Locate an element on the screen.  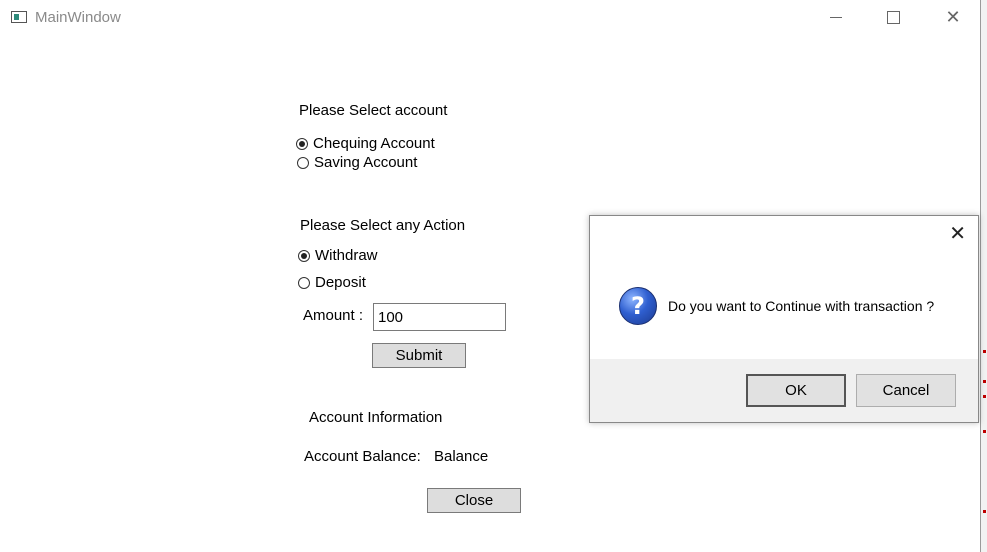
dialog-close-icon: ✕ is located at coordinates (957, 234).